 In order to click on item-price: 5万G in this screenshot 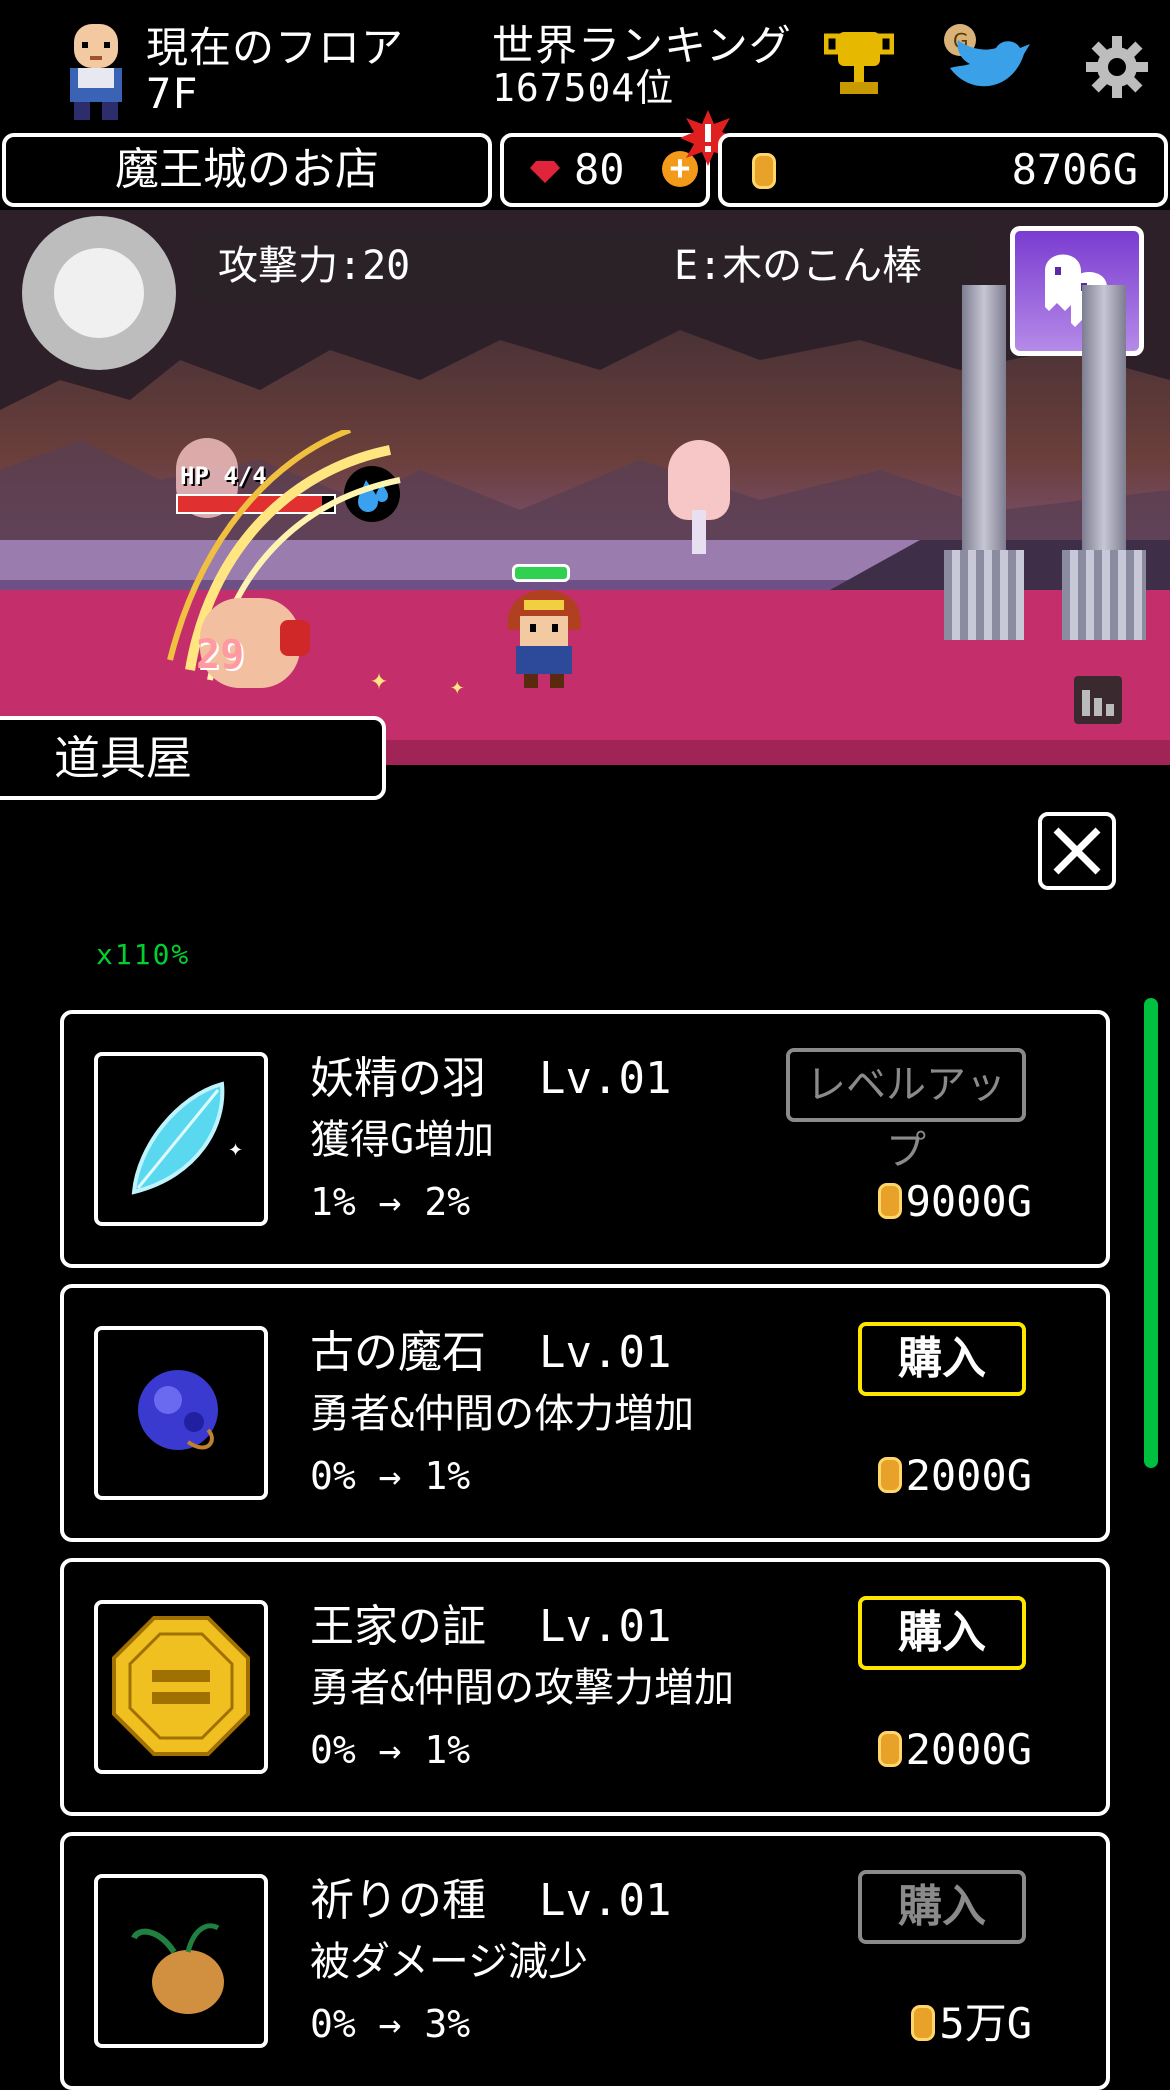, I will do `click(971, 2024)`.